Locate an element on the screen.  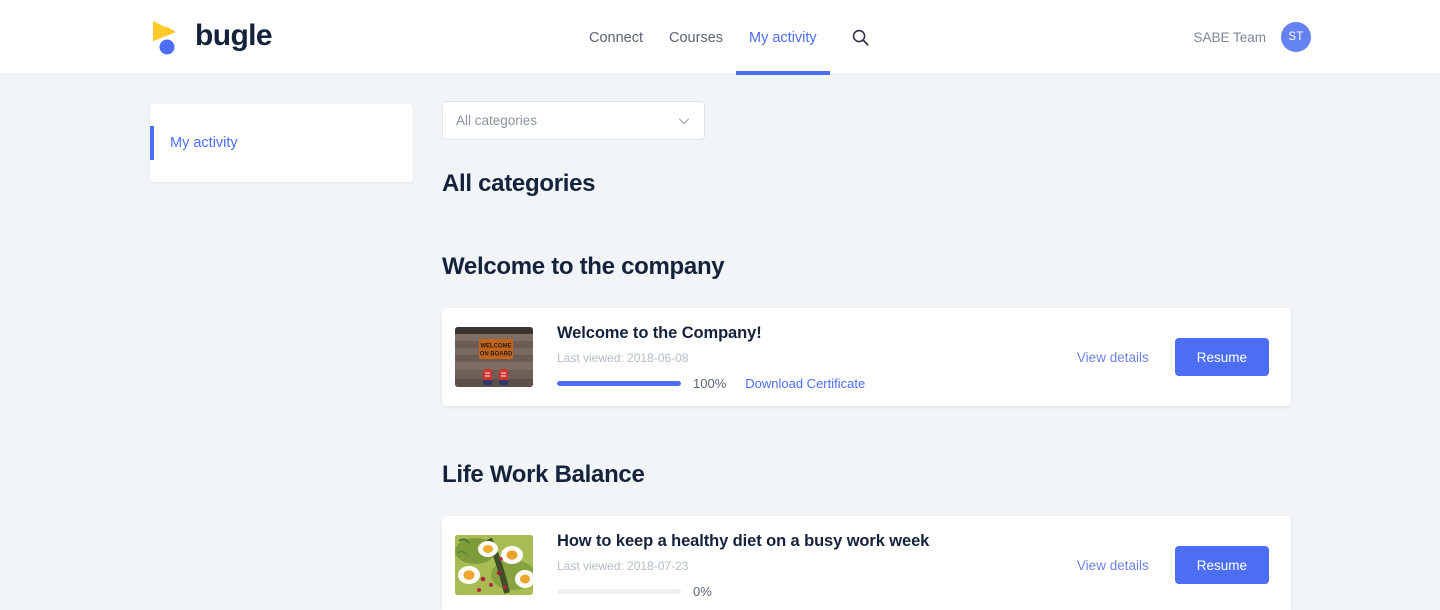
course-progress-row: 100% Download Certificate is located at coordinates (817, 383).